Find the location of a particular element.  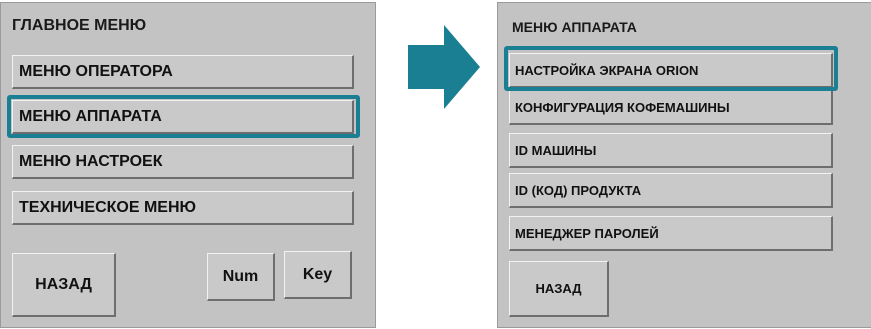

machine-menu-title: МЕНЮ АППАРАТА is located at coordinates (574, 27).